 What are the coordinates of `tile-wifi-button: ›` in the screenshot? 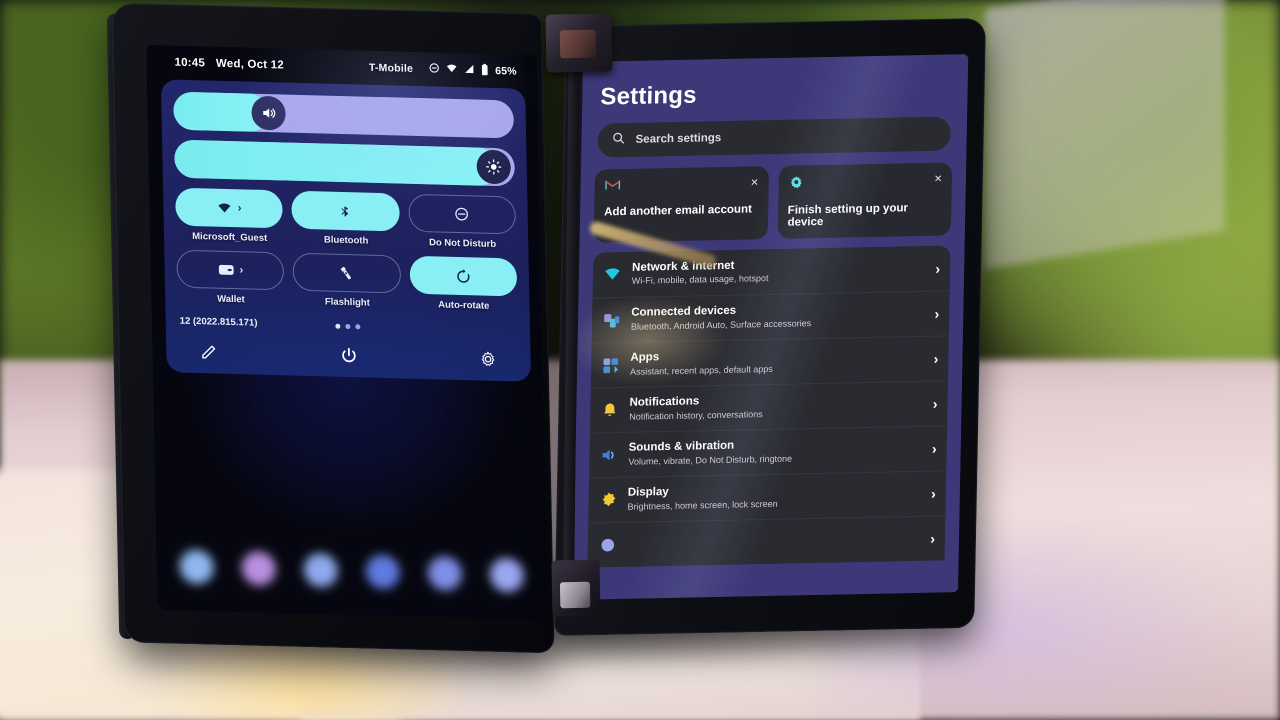 It's located at (229, 208).